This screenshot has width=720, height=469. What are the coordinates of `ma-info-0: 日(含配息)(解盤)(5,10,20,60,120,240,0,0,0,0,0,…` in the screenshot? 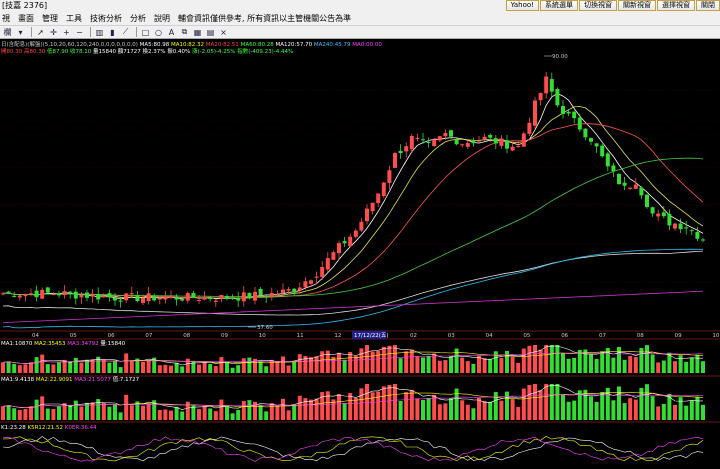 It's located at (69, 44).